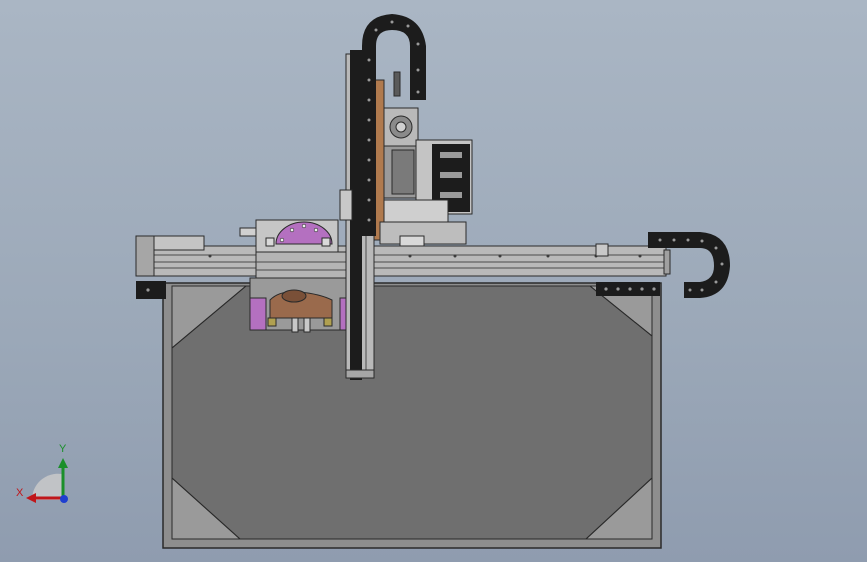 The image size is (867, 562). I want to click on x-axis-label: X, so click(20, 493).